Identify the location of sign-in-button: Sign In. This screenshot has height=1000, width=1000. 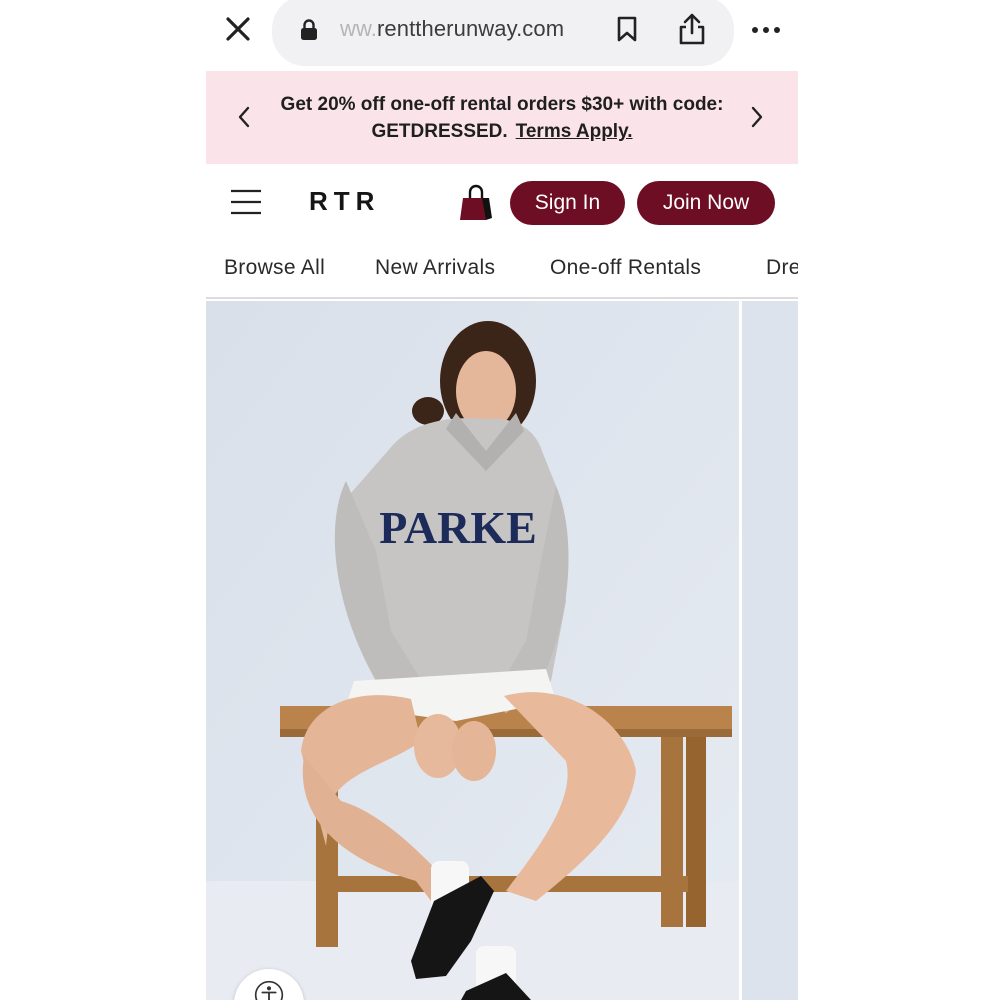
(567, 203).